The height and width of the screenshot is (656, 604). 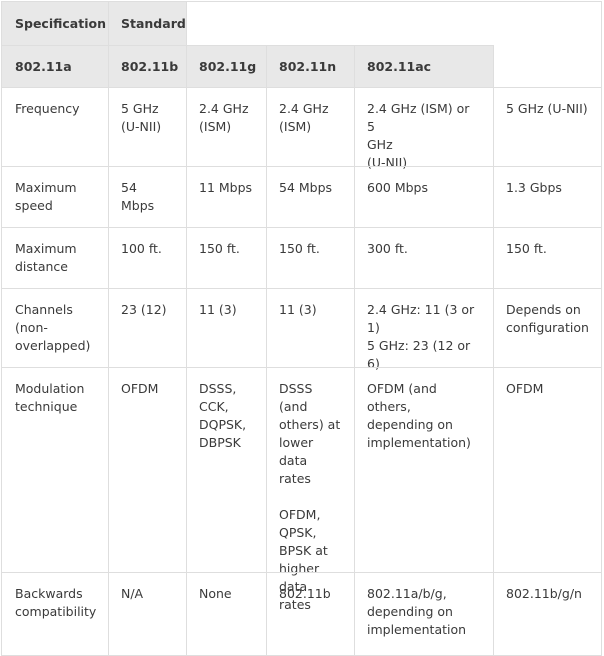 What do you see at coordinates (544, 593) in the screenshot?
I see `table-cell: 802.11b/g/n` at bounding box center [544, 593].